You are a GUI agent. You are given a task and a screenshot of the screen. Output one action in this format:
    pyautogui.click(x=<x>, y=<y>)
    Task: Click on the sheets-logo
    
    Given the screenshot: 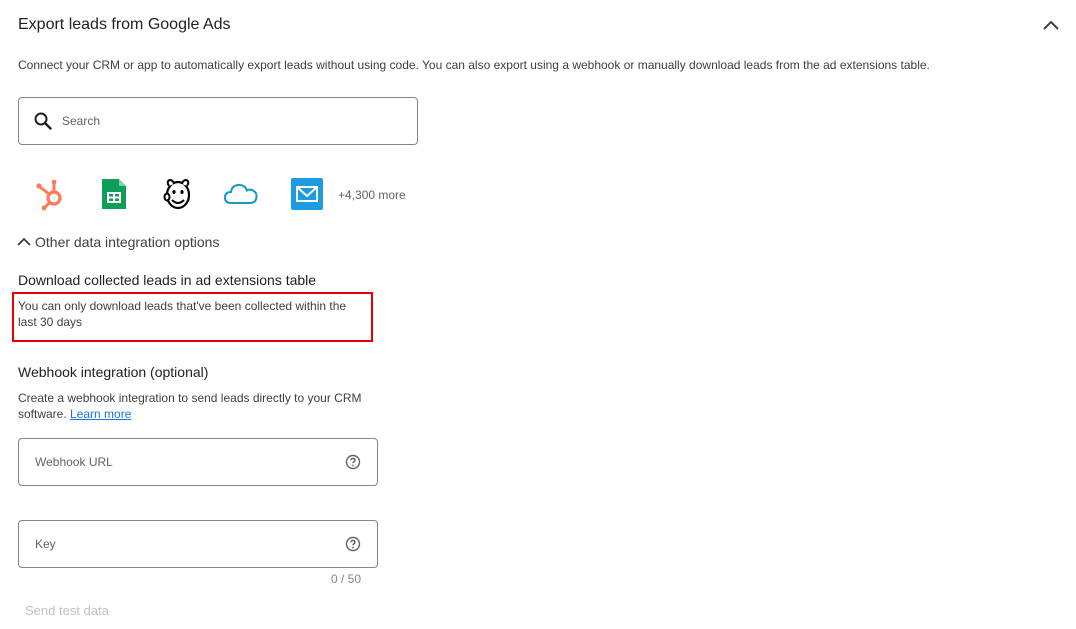 What is the action you would take?
    pyautogui.click(x=114, y=194)
    